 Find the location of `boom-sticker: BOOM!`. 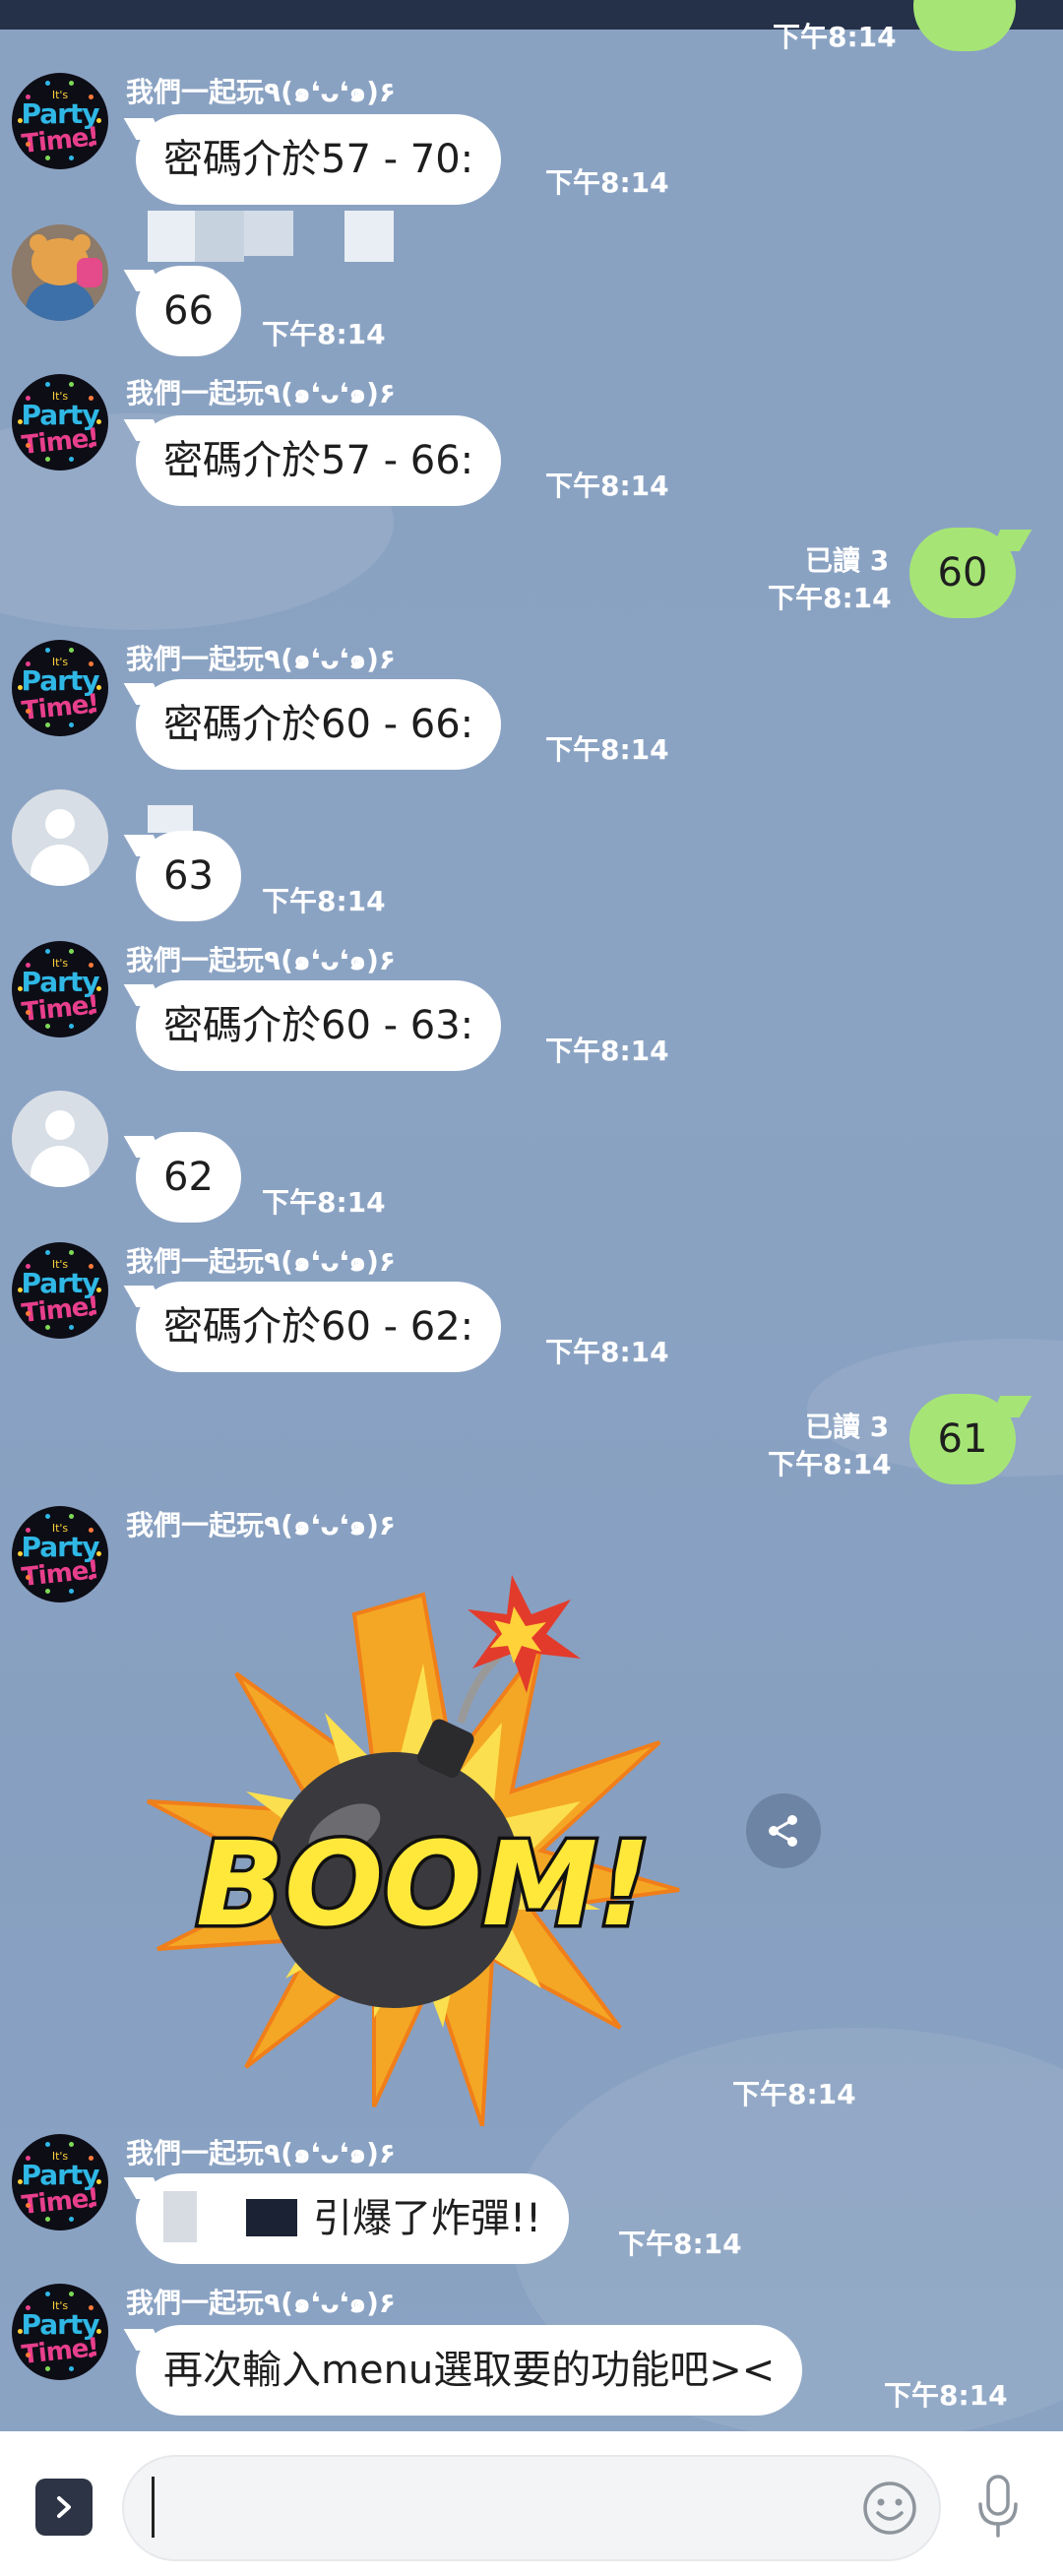

boom-sticker: BOOM! is located at coordinates (423, 1831).